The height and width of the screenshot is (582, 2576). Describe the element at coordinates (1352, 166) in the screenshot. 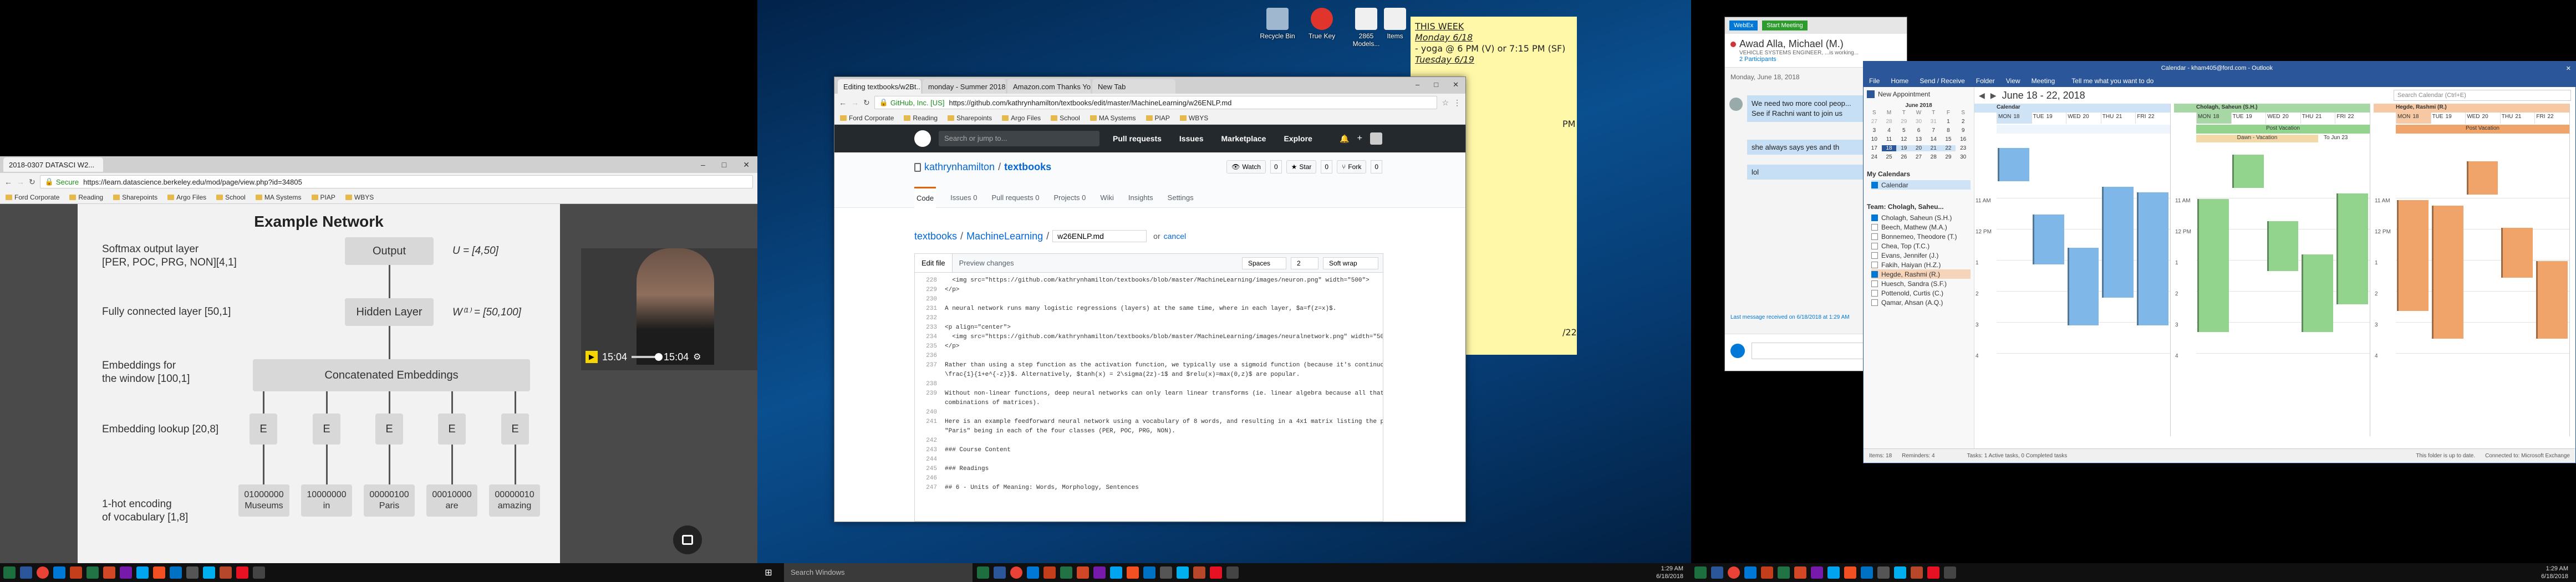

I see `fork-button: ⑂ Fork` at that location.